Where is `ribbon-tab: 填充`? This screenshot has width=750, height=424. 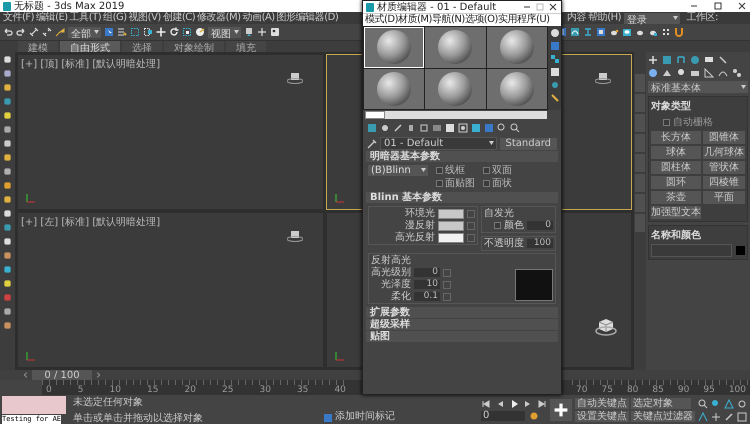 ribbon-tab: 填充 is located at coordinates (246, 46).